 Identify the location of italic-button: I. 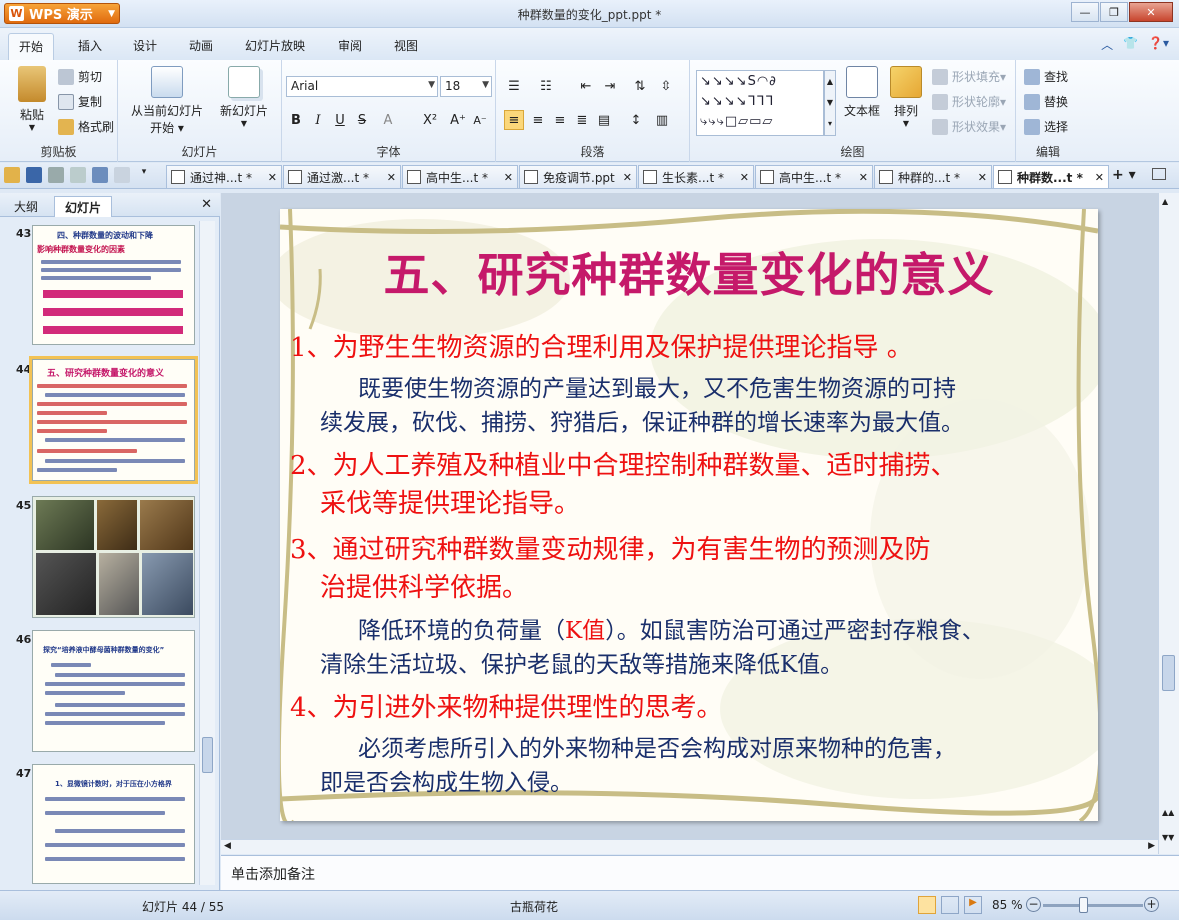
(318, 120).